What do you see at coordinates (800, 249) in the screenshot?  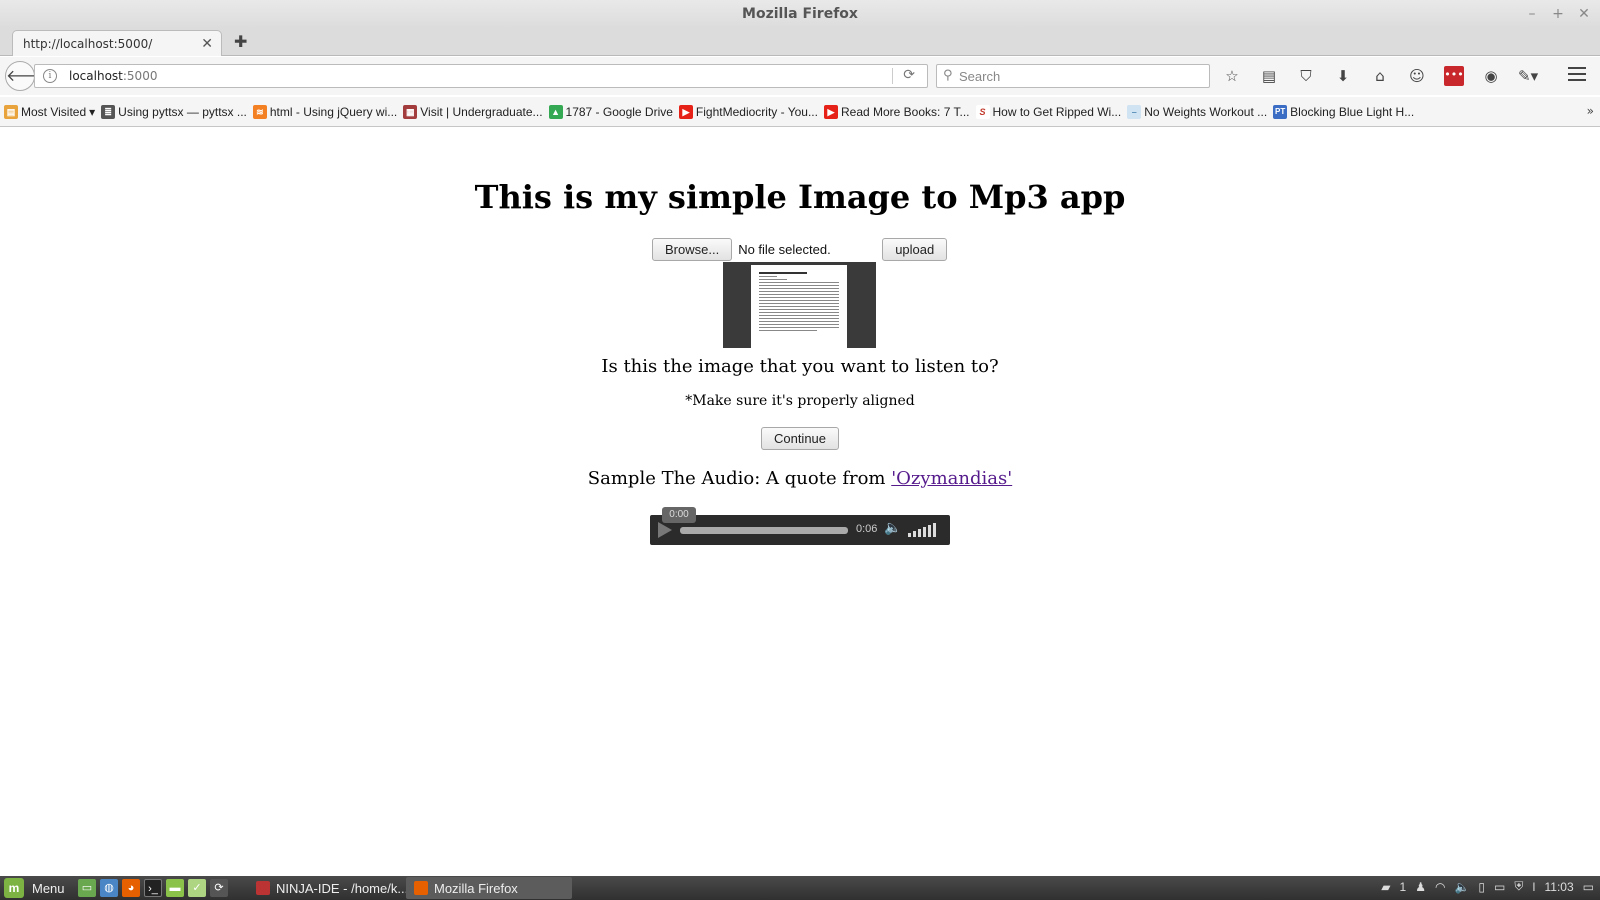 I see `upload-form: Browse... No file selected. upload` at bounding box center [800, 249].